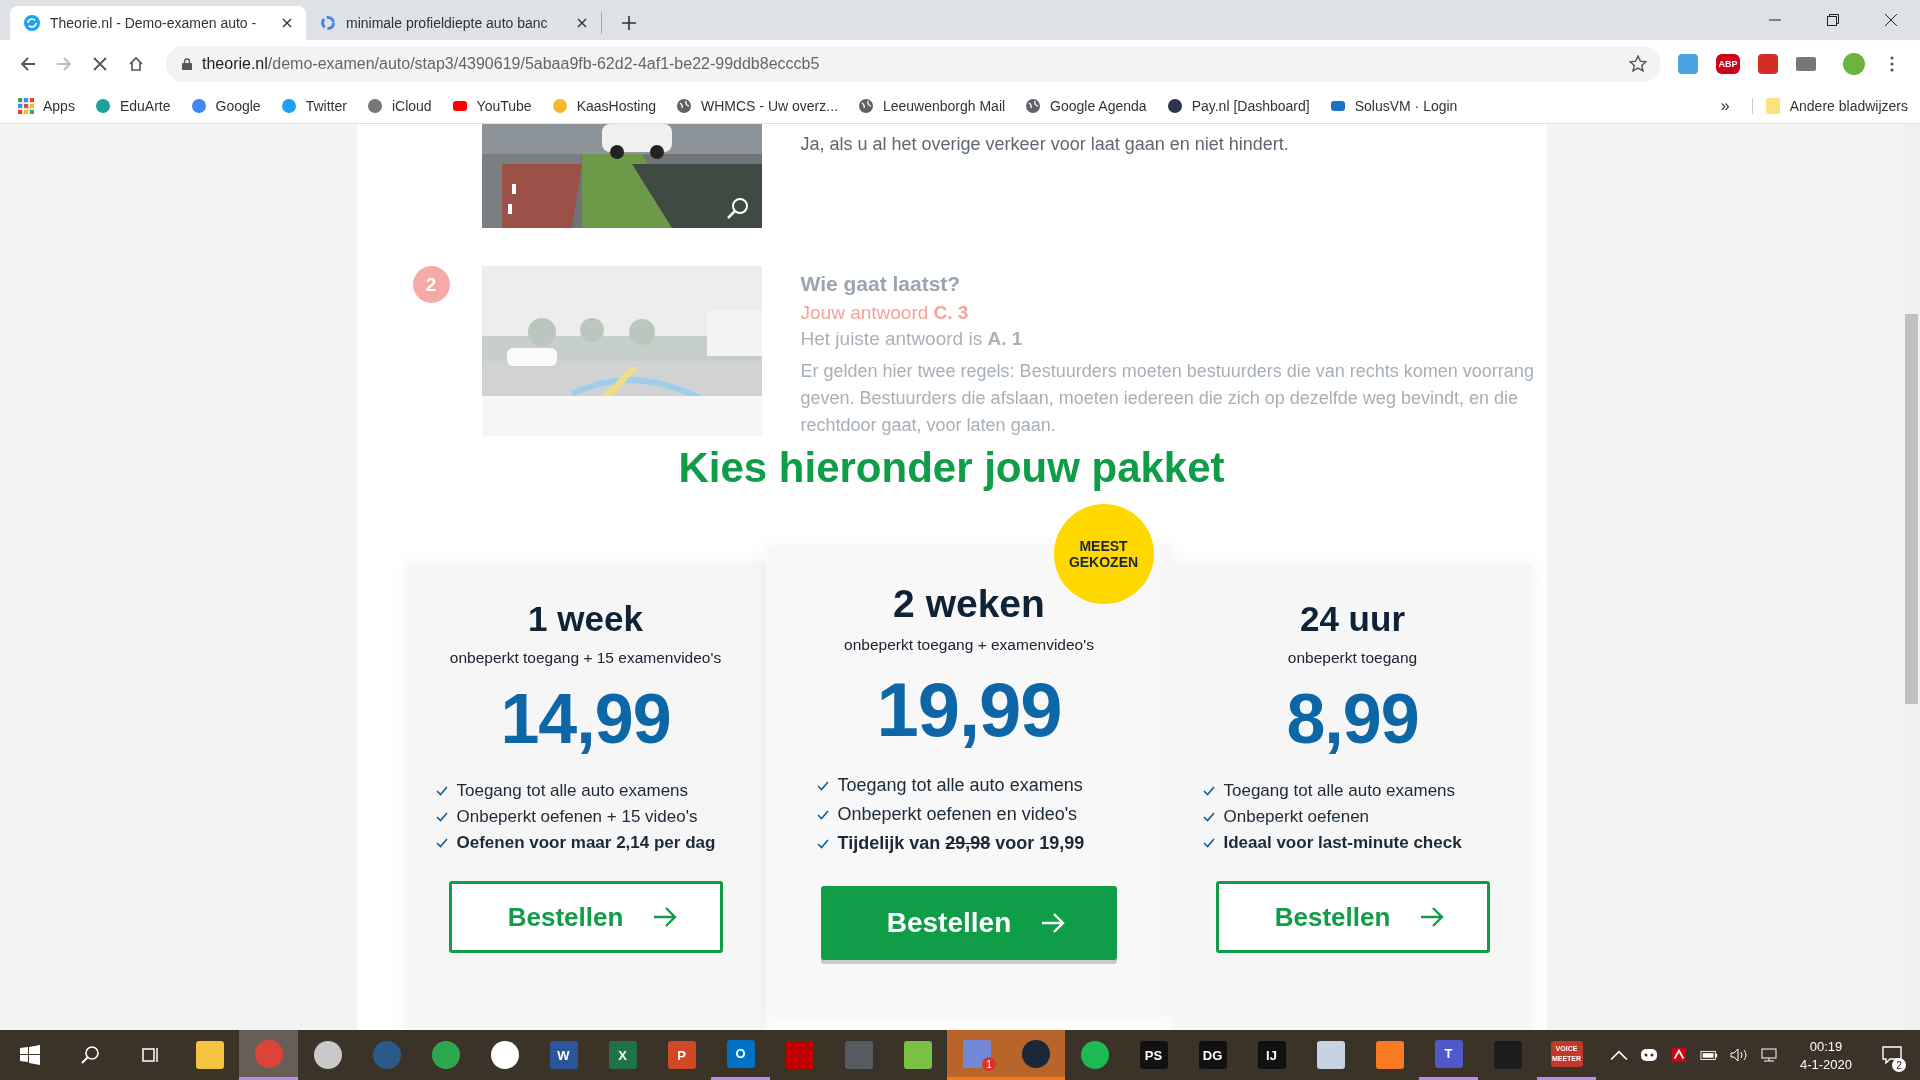 The width and height of the screenshot is (1920, 1080). What do you see at coordinates (737, 208) in the screenshot?
I see `magnifier-icon` at bounding box center [737, 208].